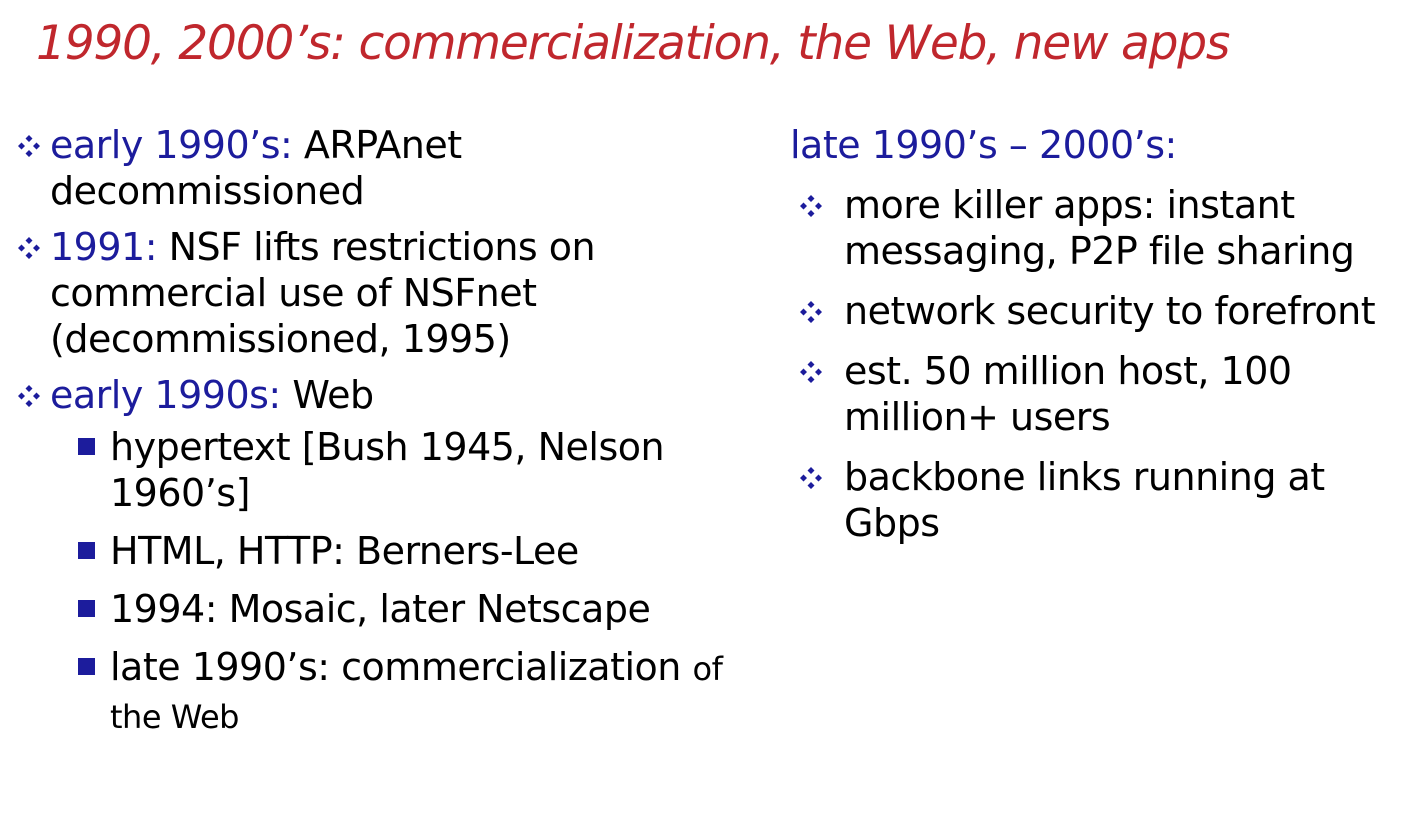 This screenshot has width=1414, height=830. Describe the element at coordinates (333, 395) in the screenshot. I see `item-text: Web` at that location.